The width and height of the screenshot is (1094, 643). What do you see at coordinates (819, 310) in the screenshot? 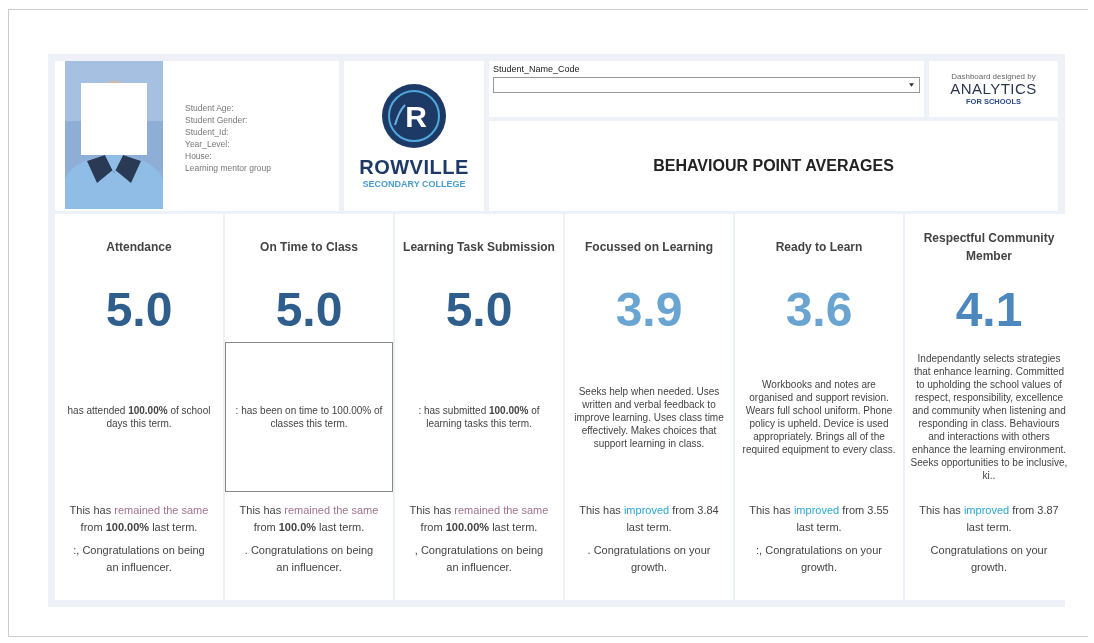
I see `metric-score: 3.6` at bounding box center [819, 310].